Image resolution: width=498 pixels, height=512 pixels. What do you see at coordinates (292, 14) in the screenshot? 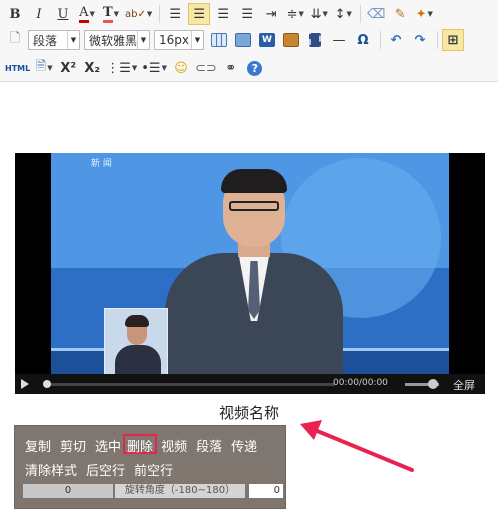
I see `line-spacing-icon: ≑` at bounding box center [292, 14].